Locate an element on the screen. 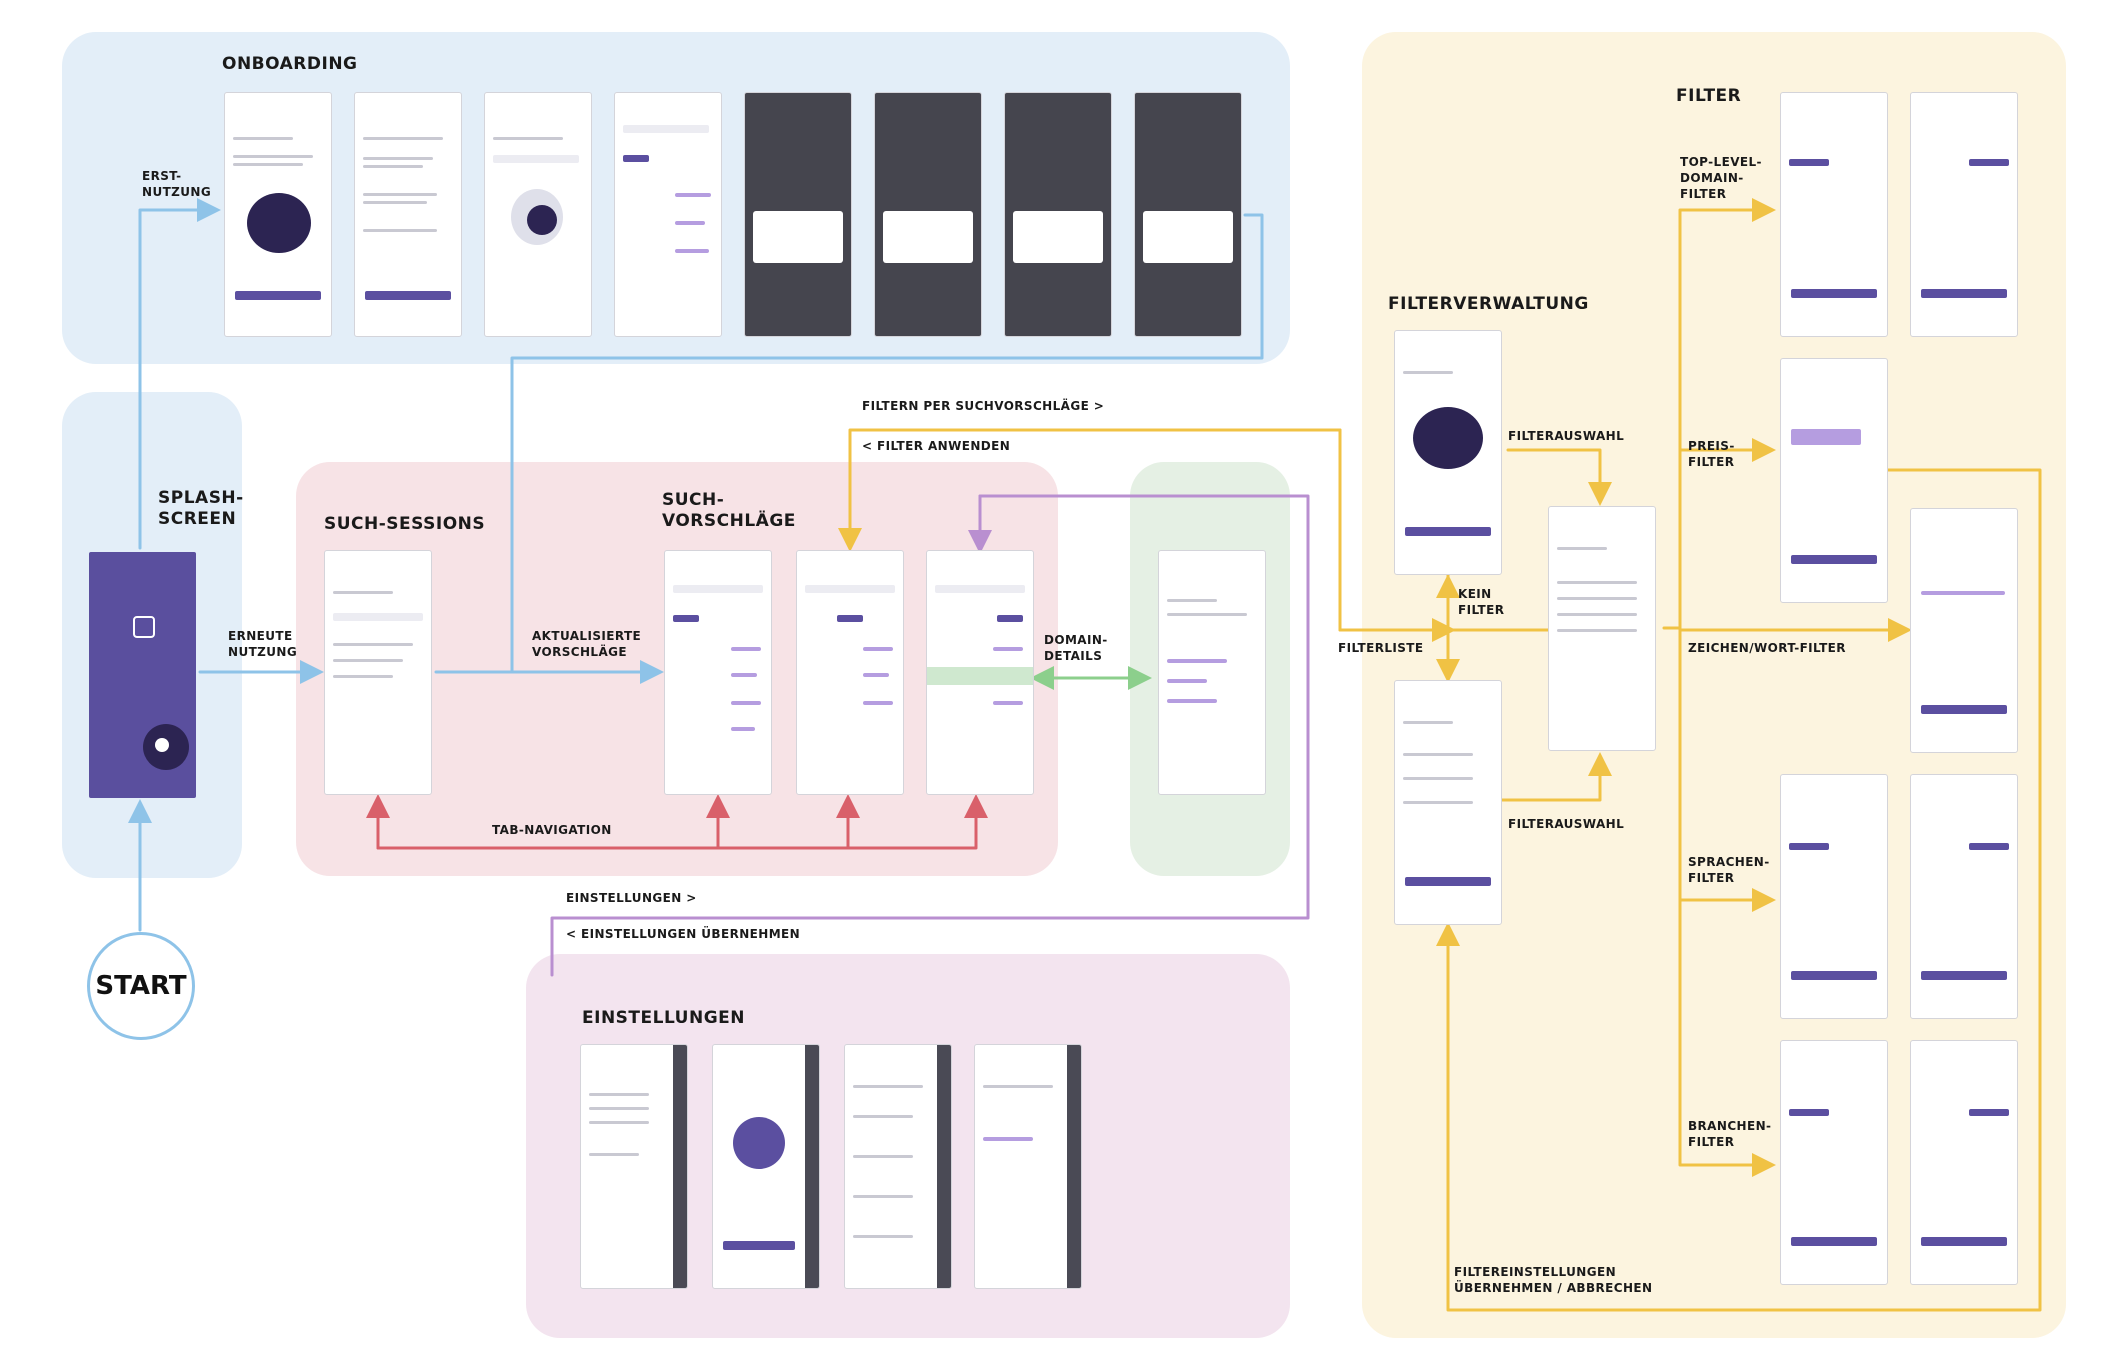 The height and width of the screenshot is (1372, 2110). label-domain-details: DOMAIN- DETAILS is located at coordinates (1076, 648).